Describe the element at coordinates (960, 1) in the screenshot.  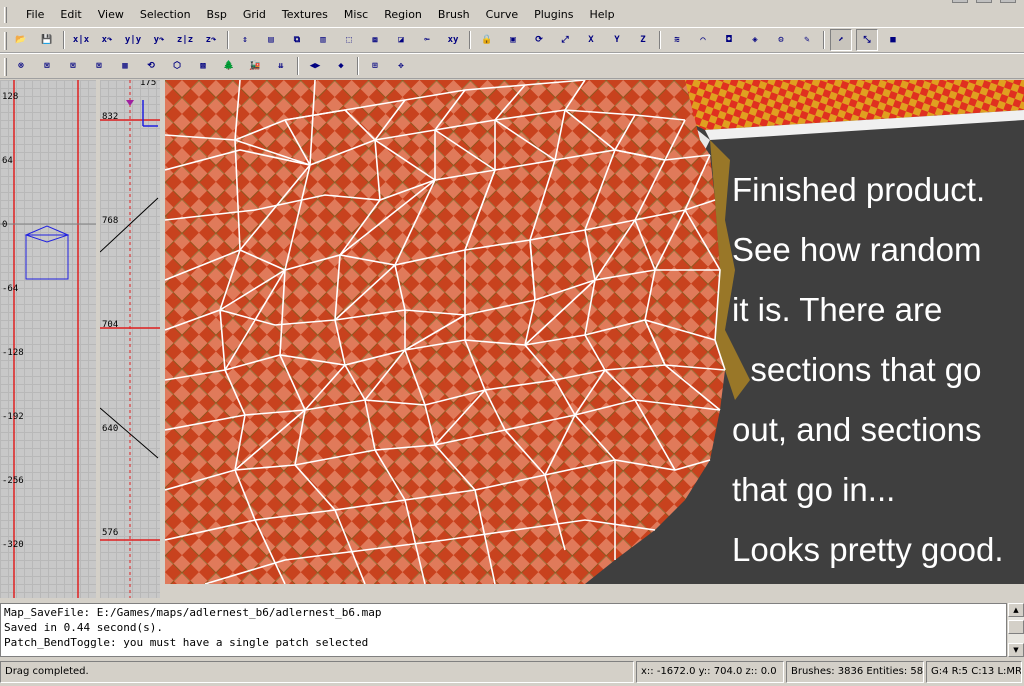
I see `window-minimize-stub` at that location.